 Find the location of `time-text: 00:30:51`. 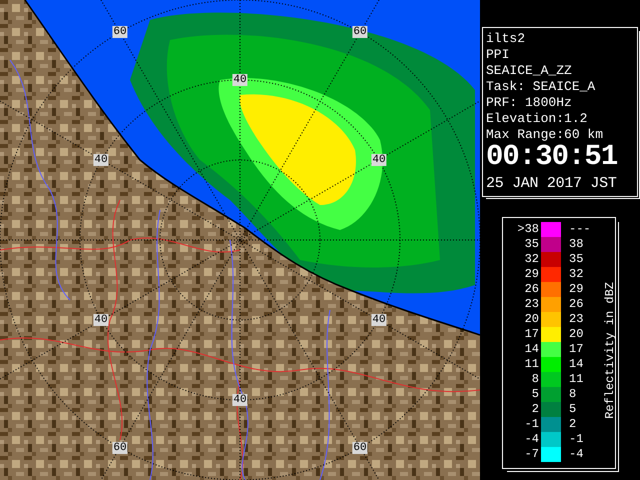

time-text: 00:30:51 is located at coordinates (552, 157).